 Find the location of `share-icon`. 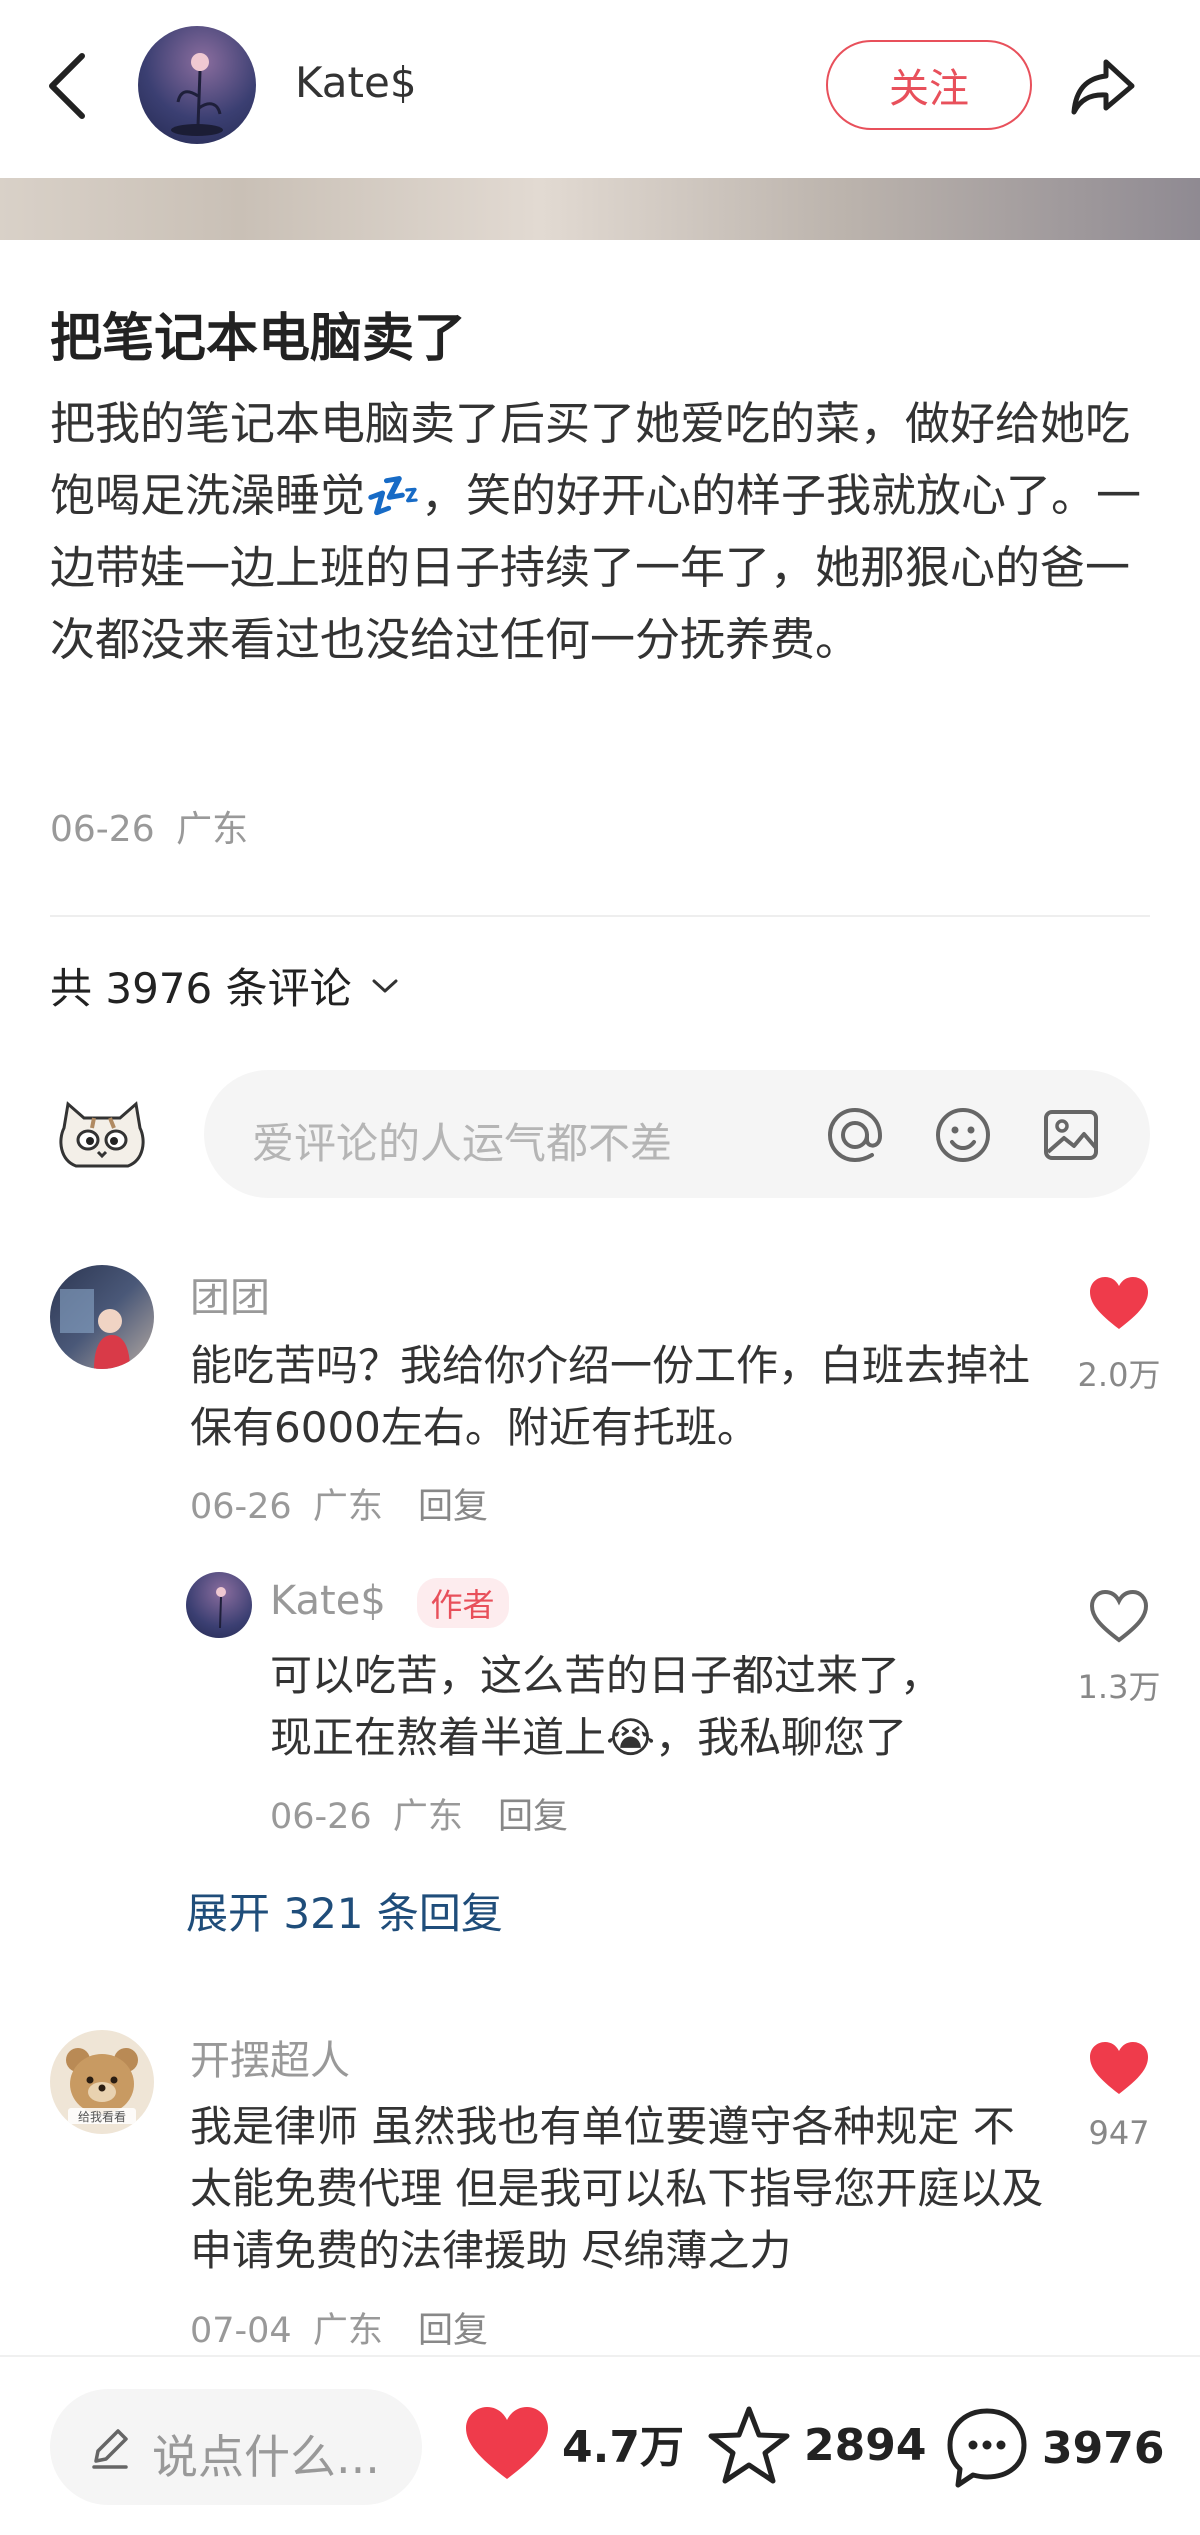

share-icon is located at coordinates (1104, 86).